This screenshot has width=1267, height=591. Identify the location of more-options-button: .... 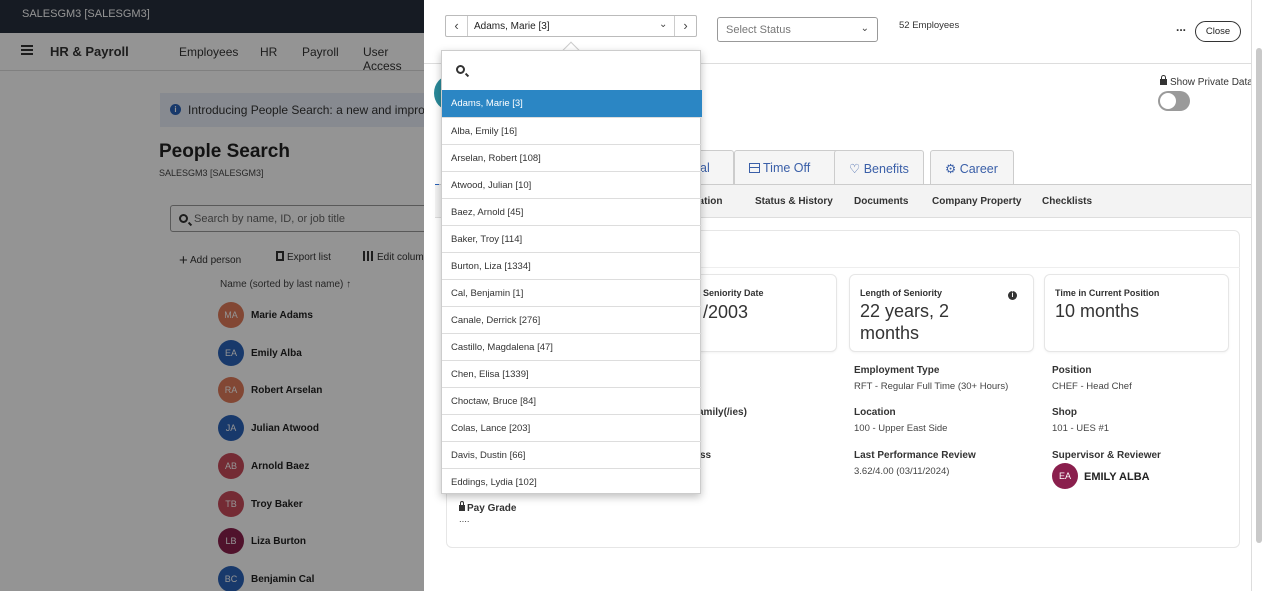
(1181, 27).